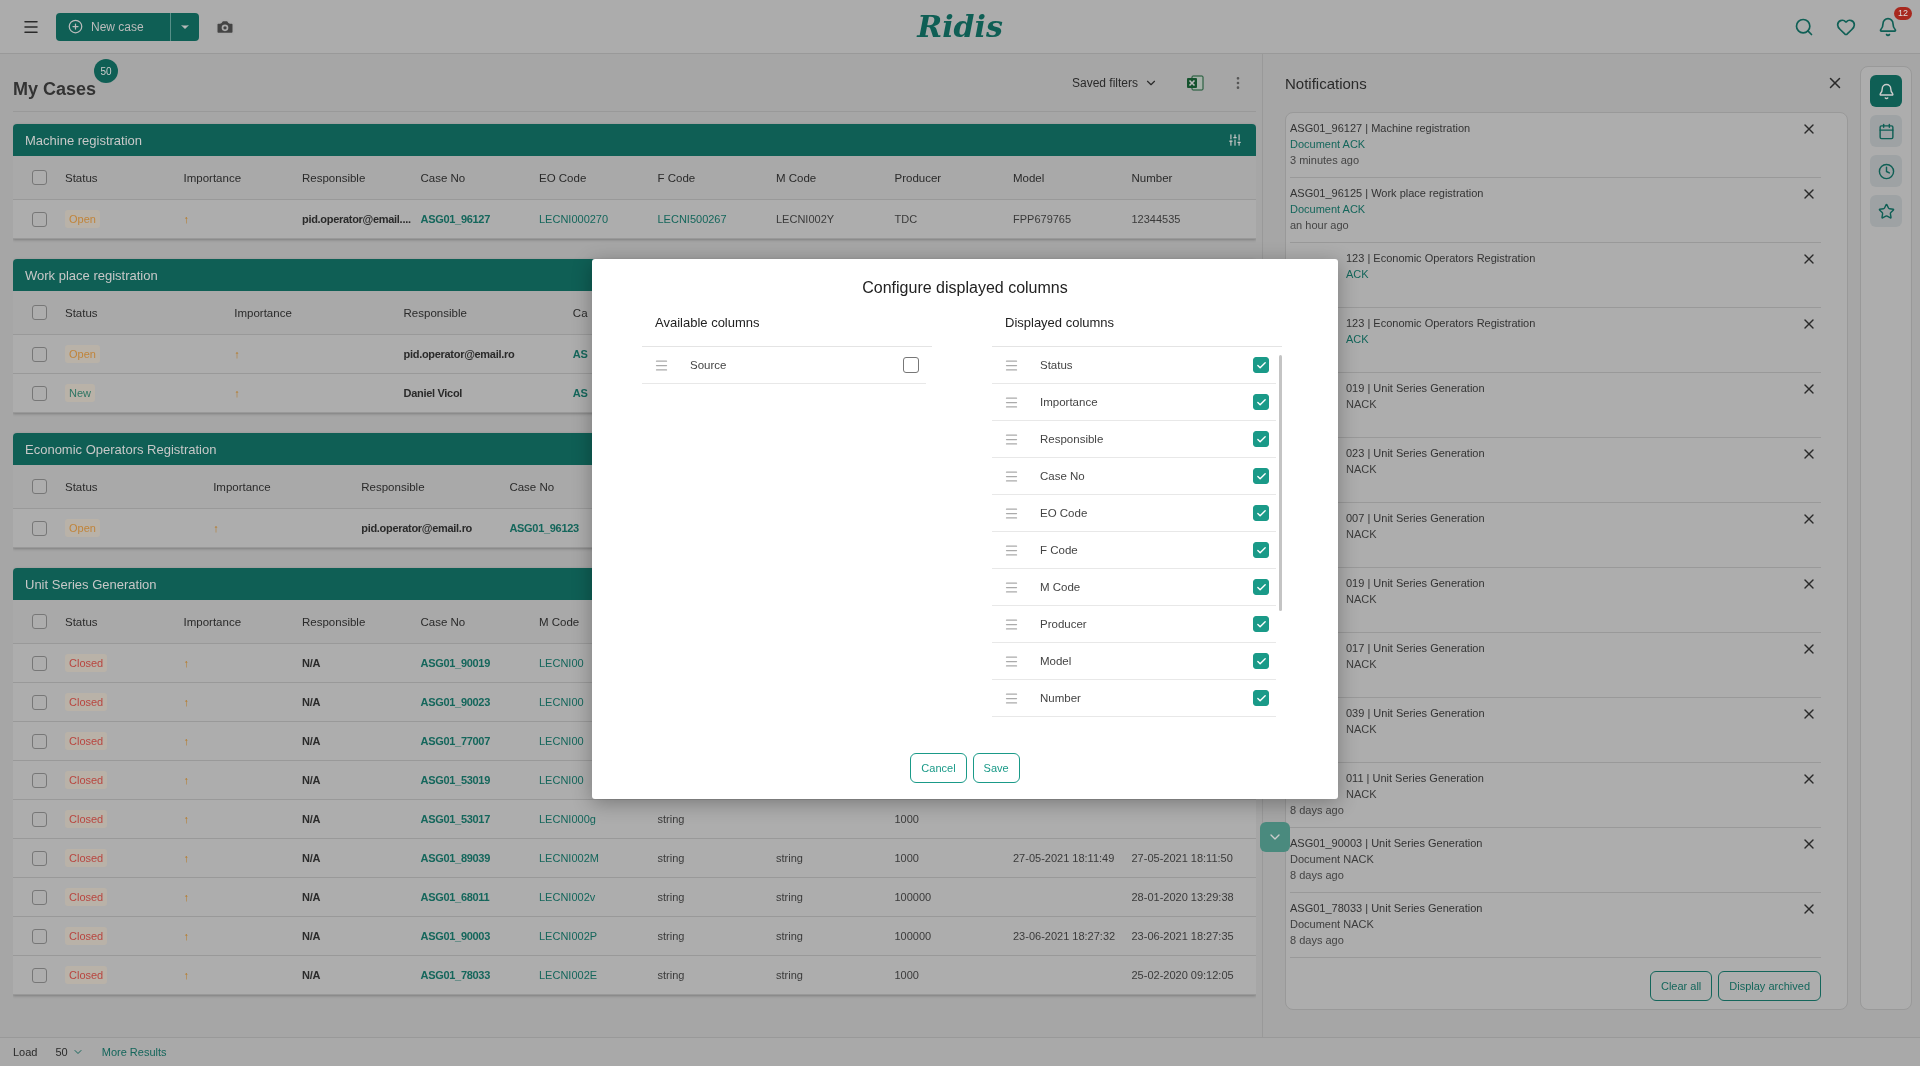 The height and width of the screenshot is (1066, 1920). I want to click on column-header: Producer, so click(918, 177).